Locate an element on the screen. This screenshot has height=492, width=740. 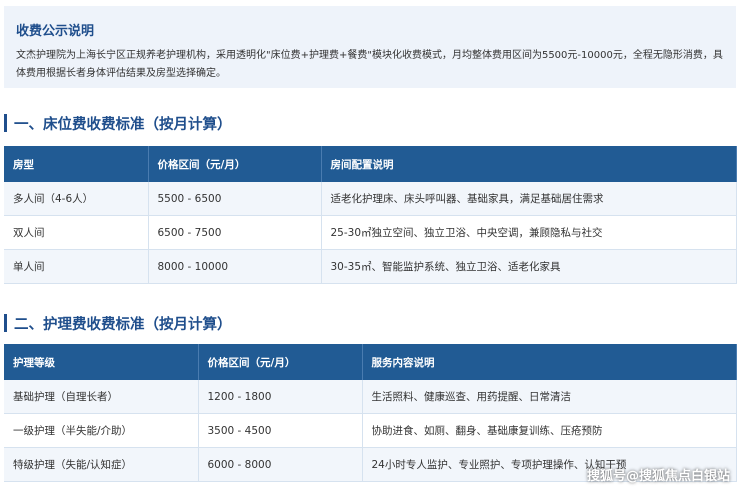
table-header-row: 护理等级 价格区间（元/月） 服务内容说明 is located at coordinates (370, 362).